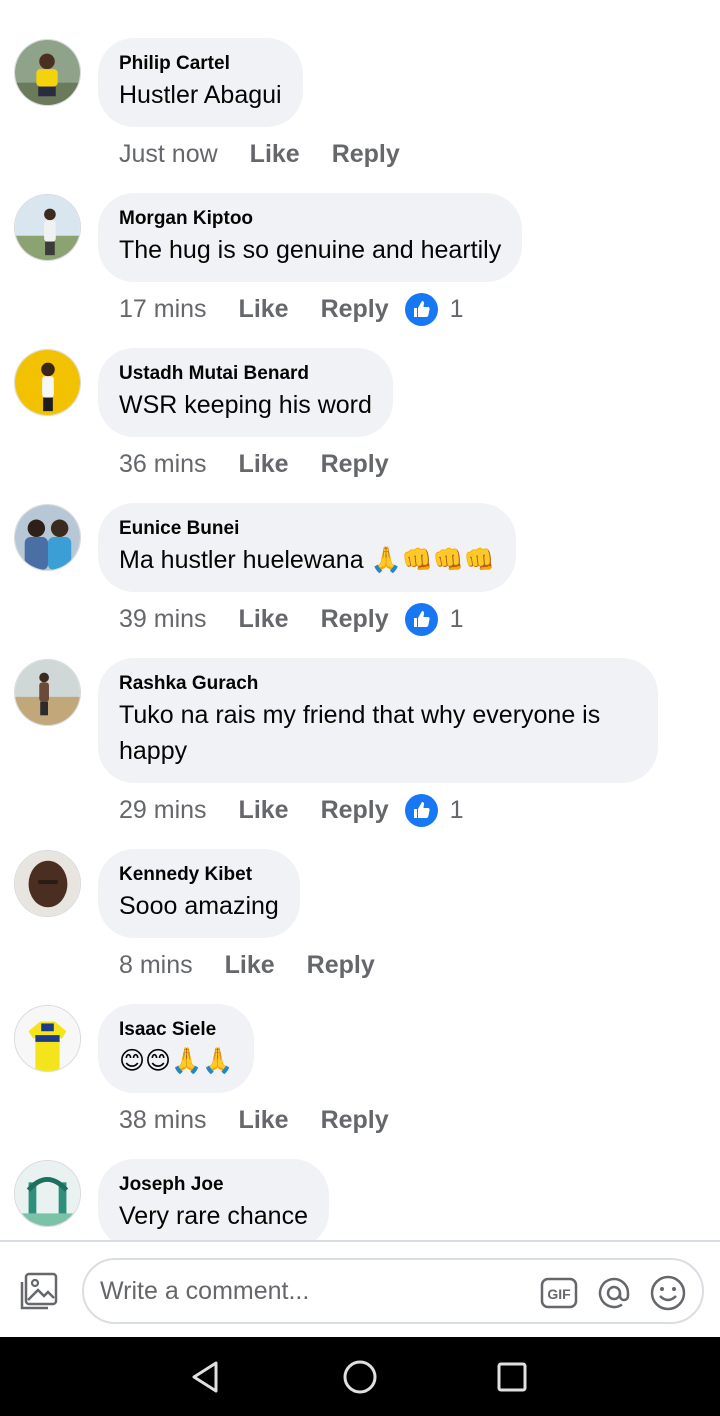 This screenshot has height=1416, width=720. I want to click on comment-bubble: Ustadh Mutai Benard WSR keeping his word, so click(245, 392).